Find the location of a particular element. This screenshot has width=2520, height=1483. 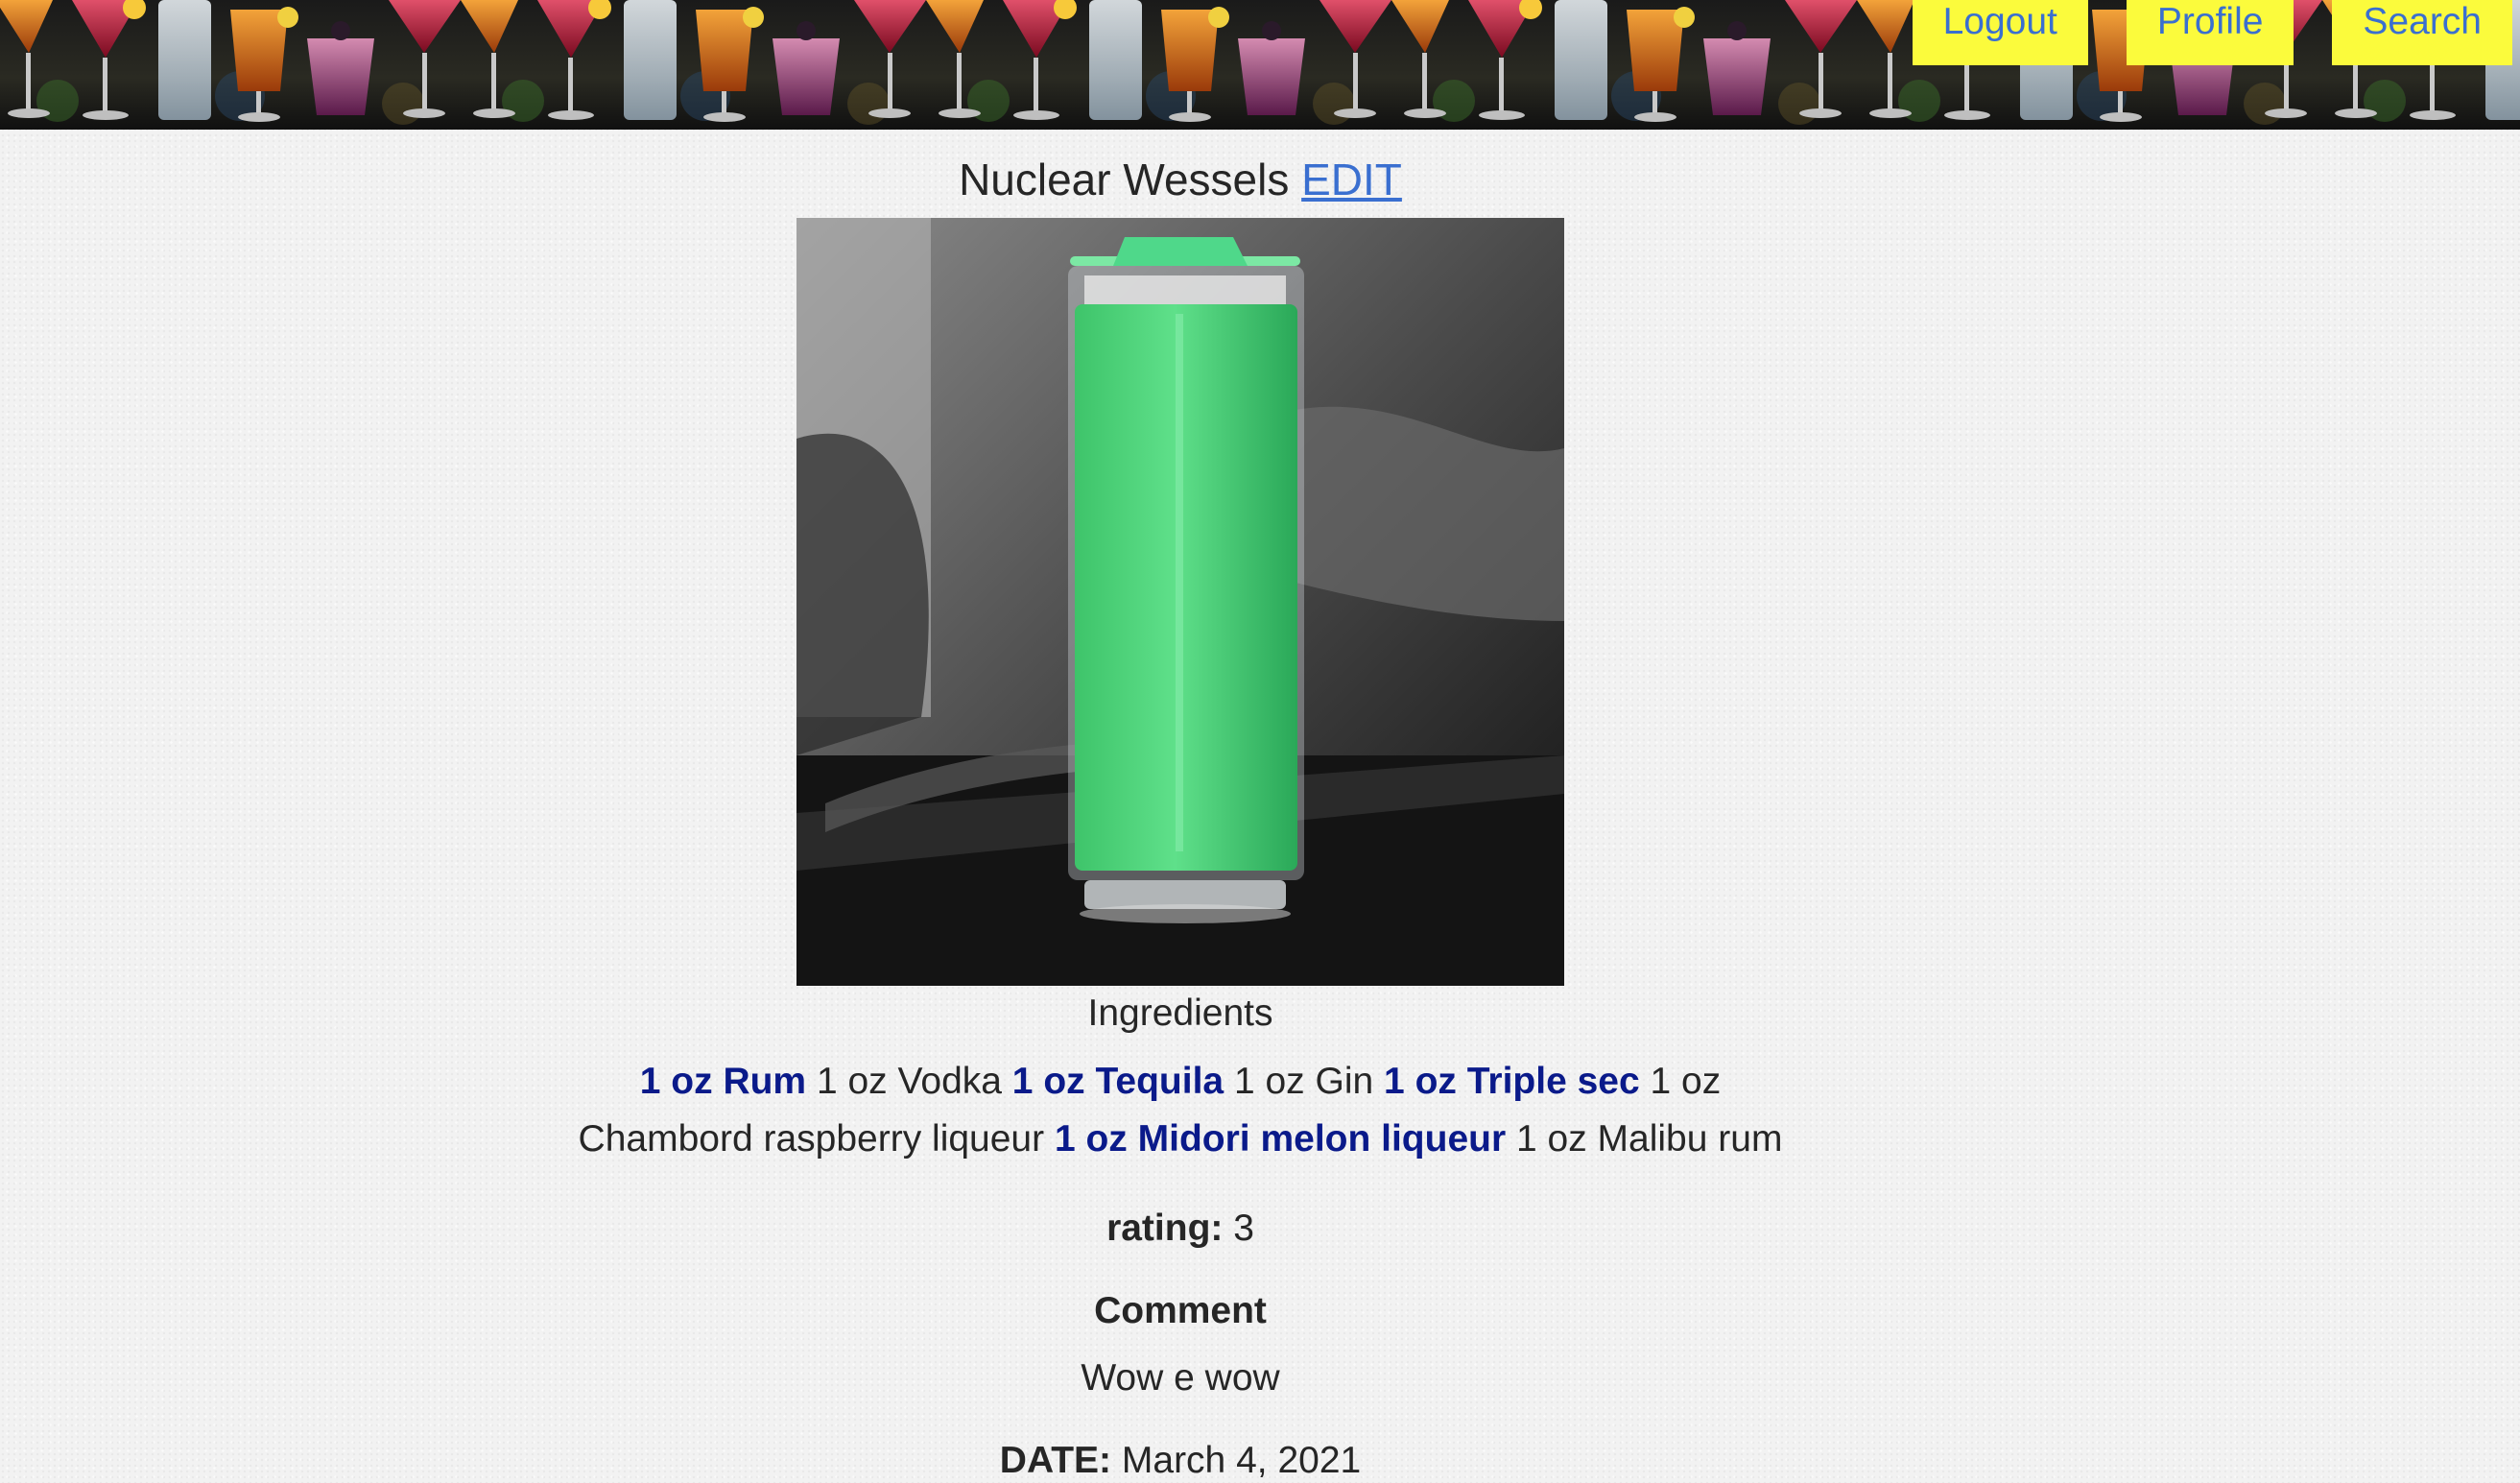

comment-text: Wow e wow is located at coordinates (1180, 1378).